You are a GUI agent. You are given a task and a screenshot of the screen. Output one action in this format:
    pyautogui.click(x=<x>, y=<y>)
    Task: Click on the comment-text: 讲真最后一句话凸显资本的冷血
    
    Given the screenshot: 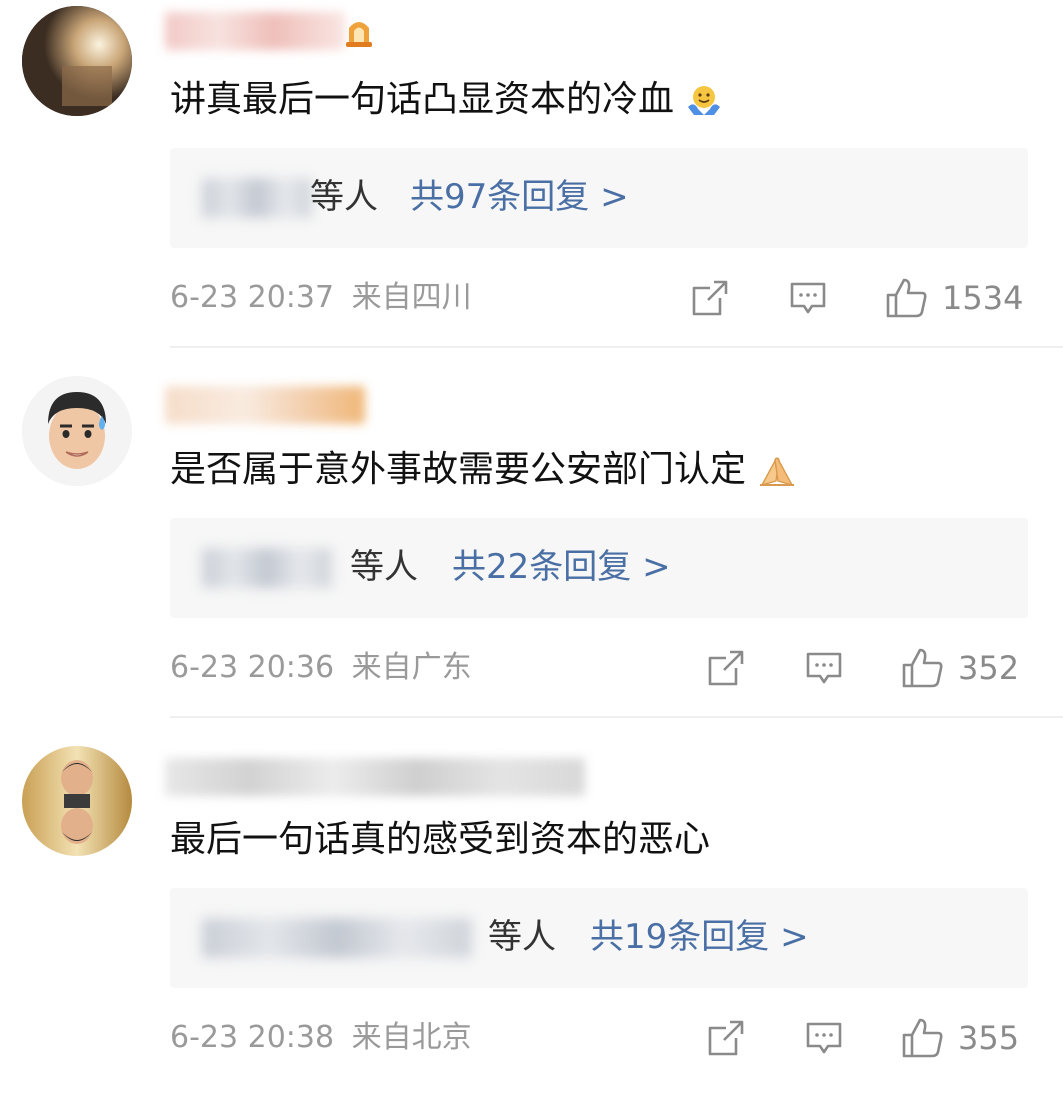 What is the action you would take?
    pyautogui.click(x=447, y=100)
    